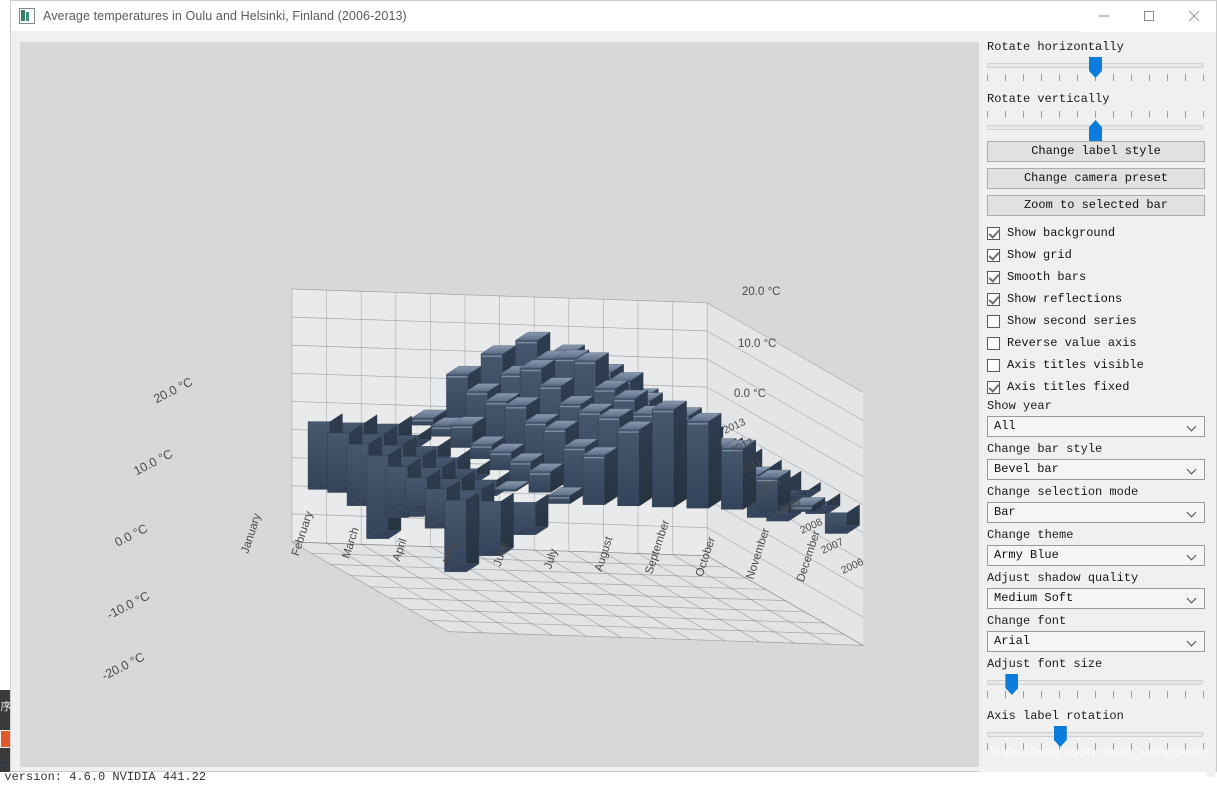 The width and height of the screenshot is (1217, 786). What do you see at coordinates (1055, 47) in the screenshot?
I see `rotate-horizontally-label: Rotate horizontally` at bounding box center [1055, 47].